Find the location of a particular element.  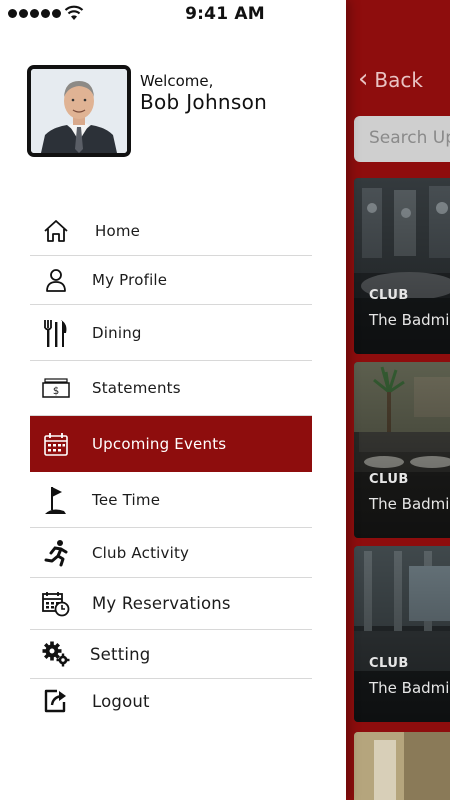

welcome-text: Welcome, is located at coordinates (177, 81).